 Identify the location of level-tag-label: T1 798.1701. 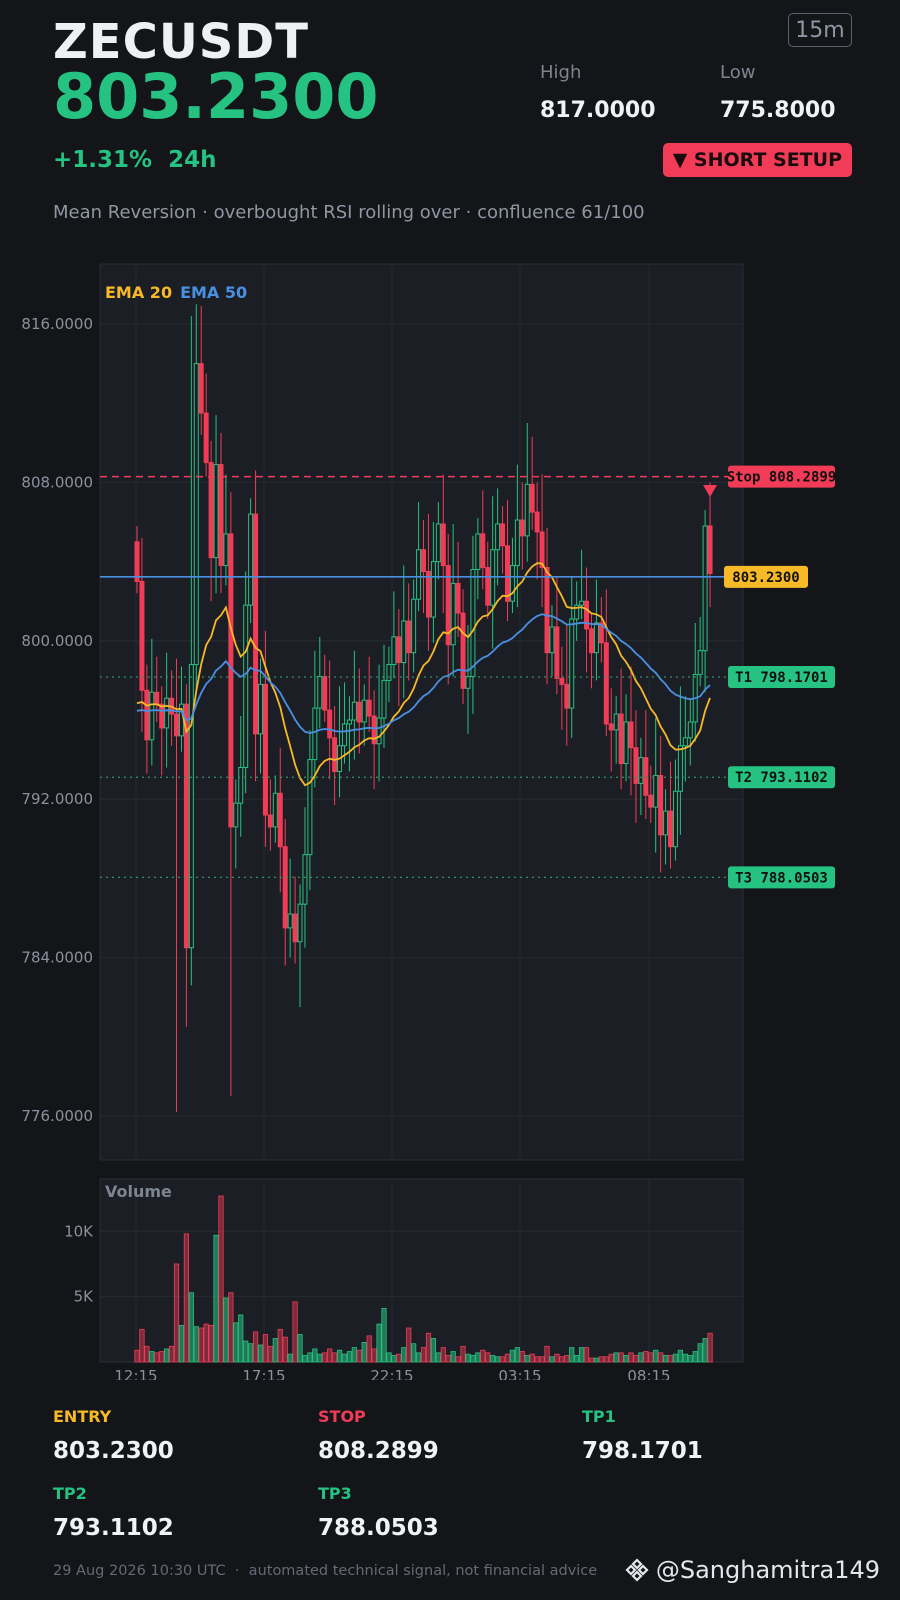
(781, 678).